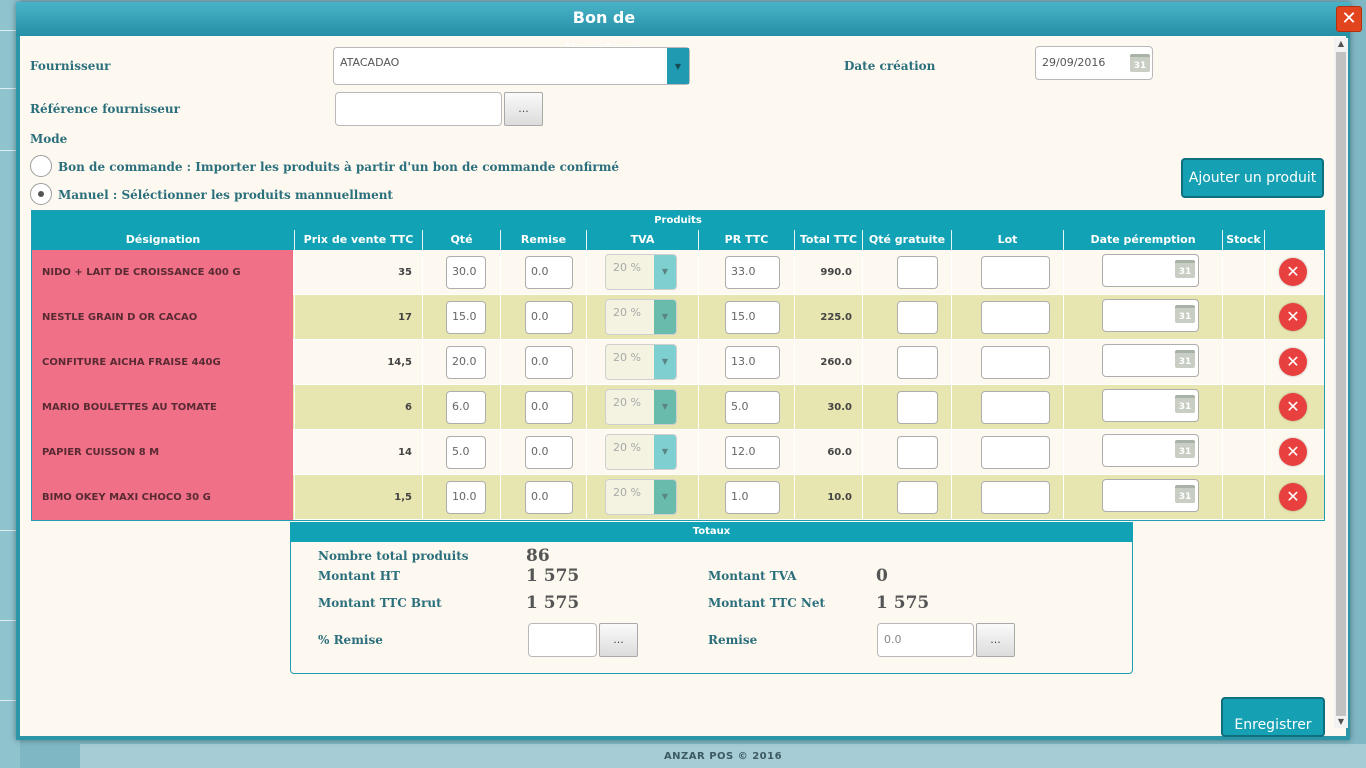  Describe the element at coordinates (466, 272) in the screenshot. I see `qty-input: 30.0` at that location.